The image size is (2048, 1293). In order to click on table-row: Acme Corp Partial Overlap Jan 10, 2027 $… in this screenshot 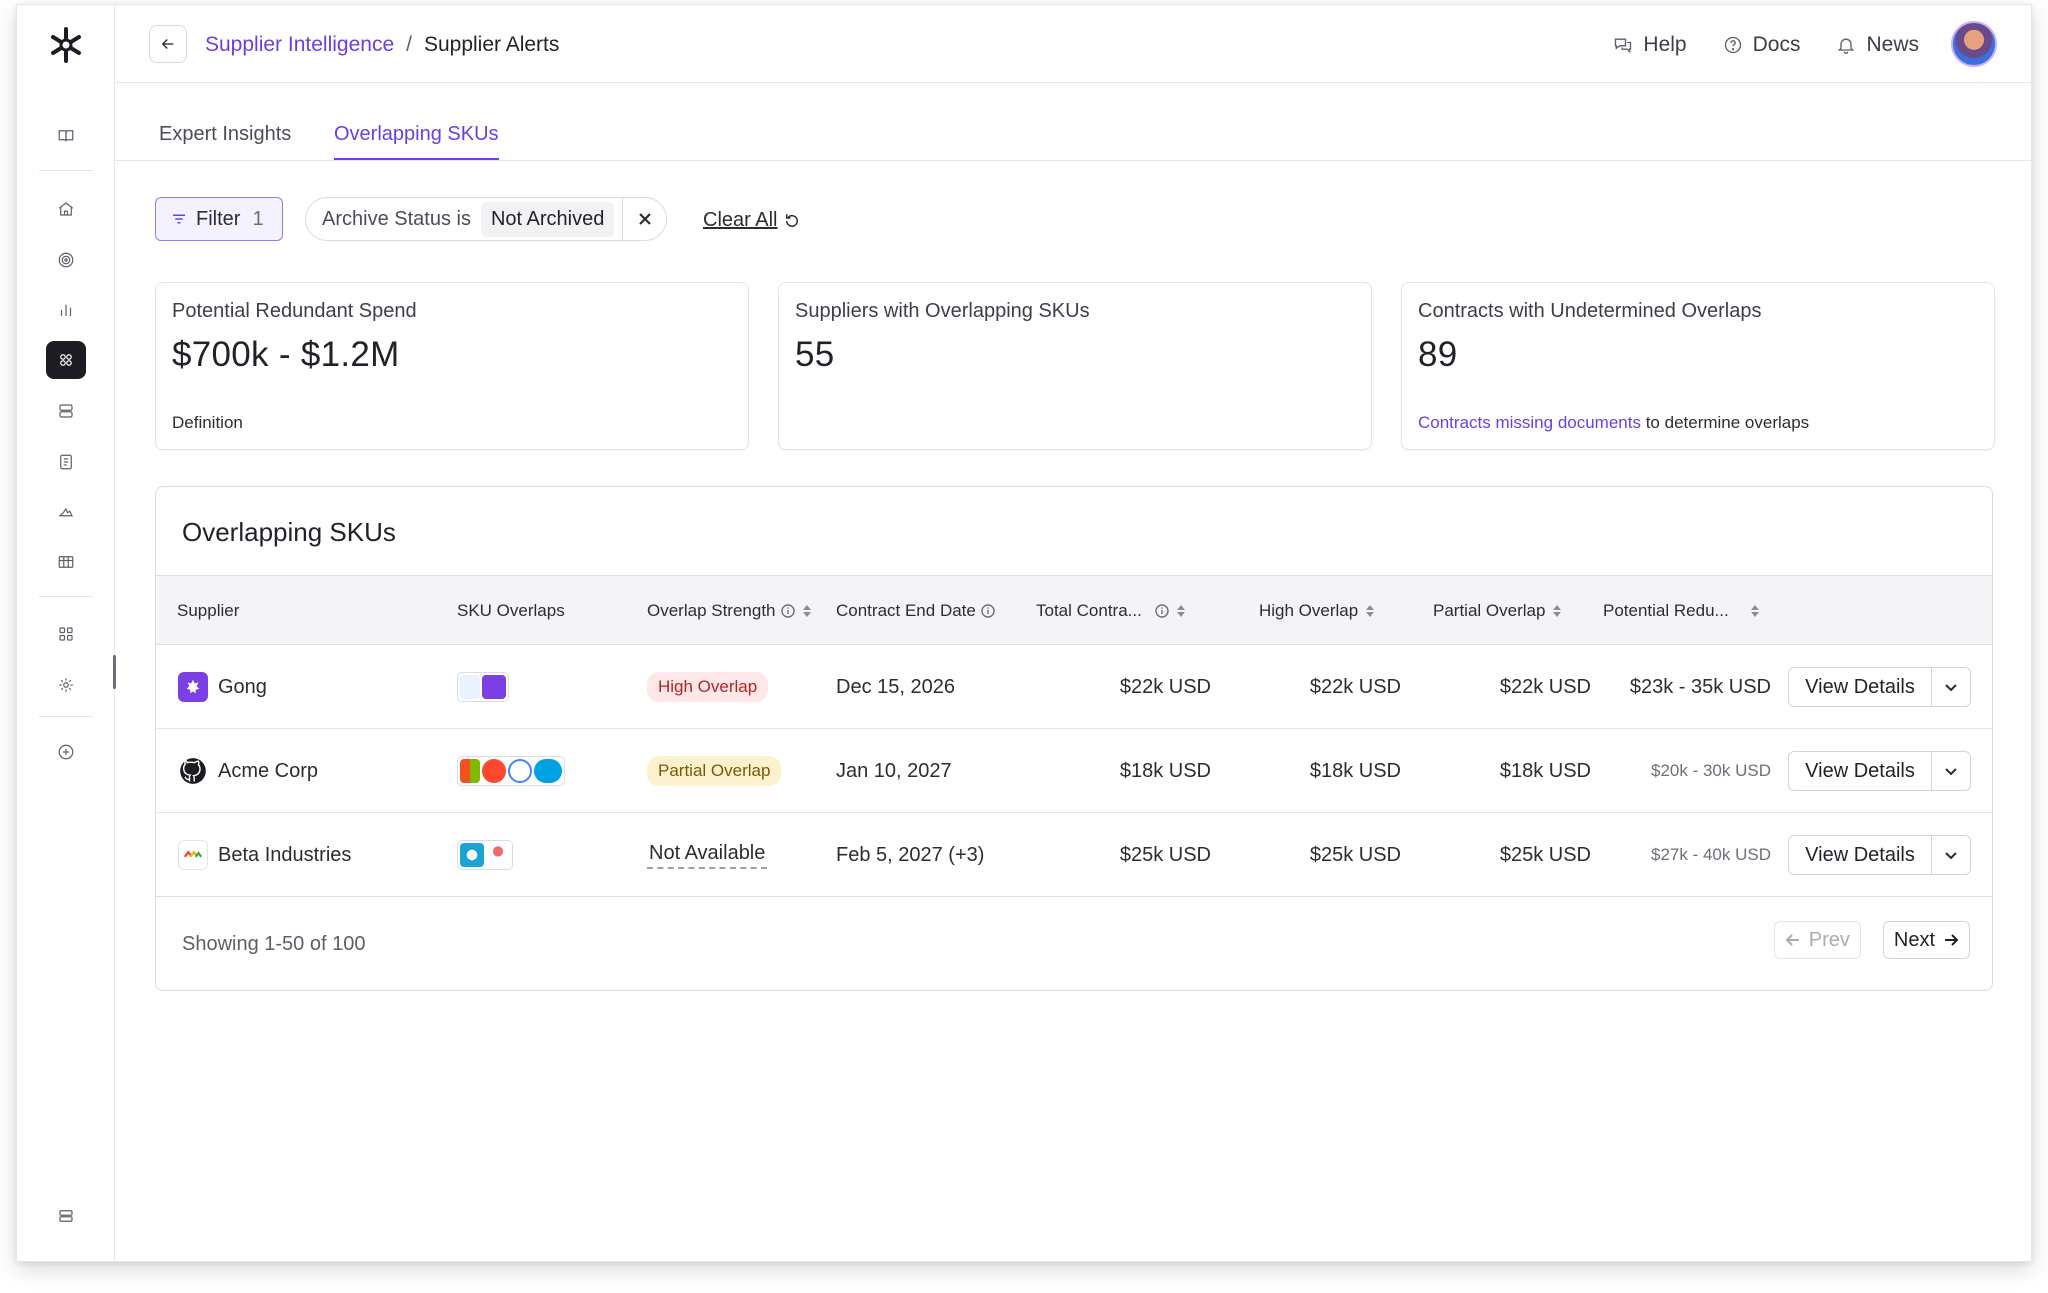, I will do `click(1074, 771)`.